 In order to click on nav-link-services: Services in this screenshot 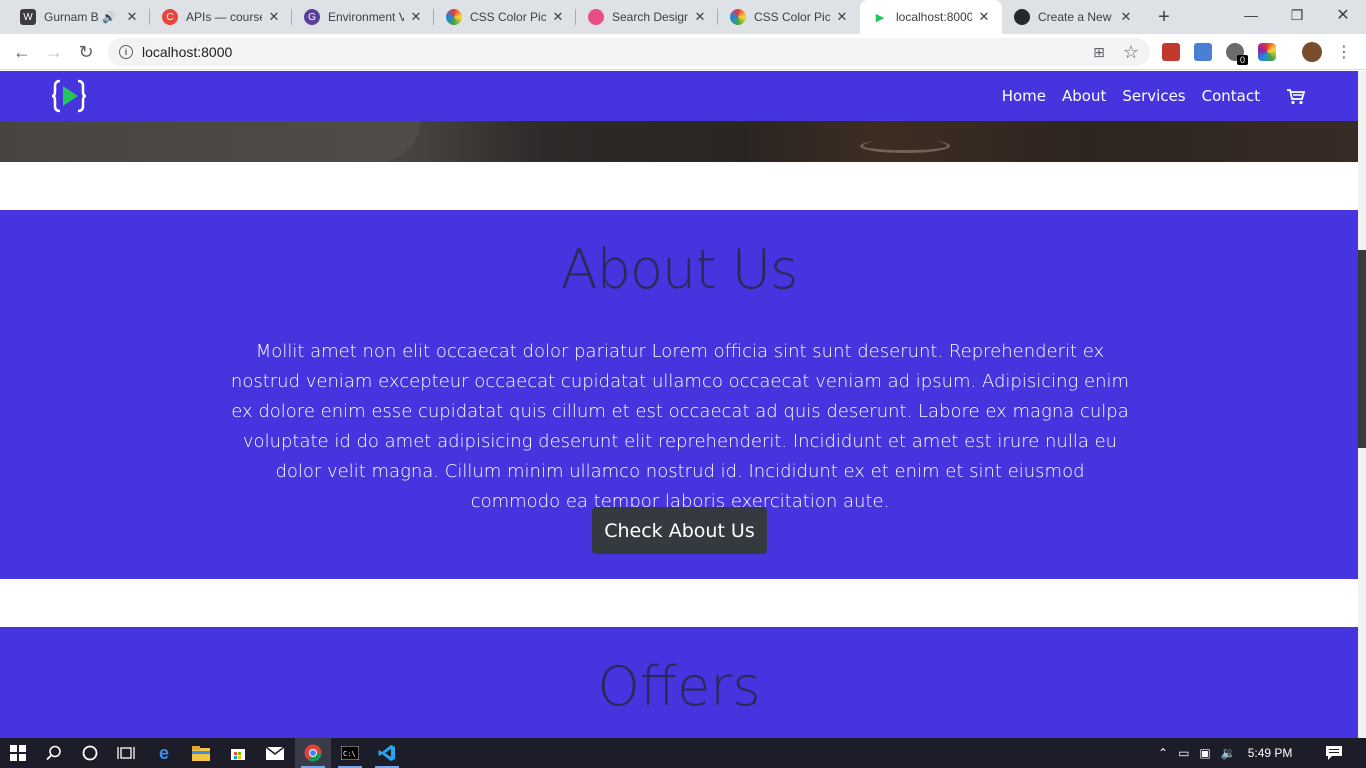, I will do `click(1153, 96)`.